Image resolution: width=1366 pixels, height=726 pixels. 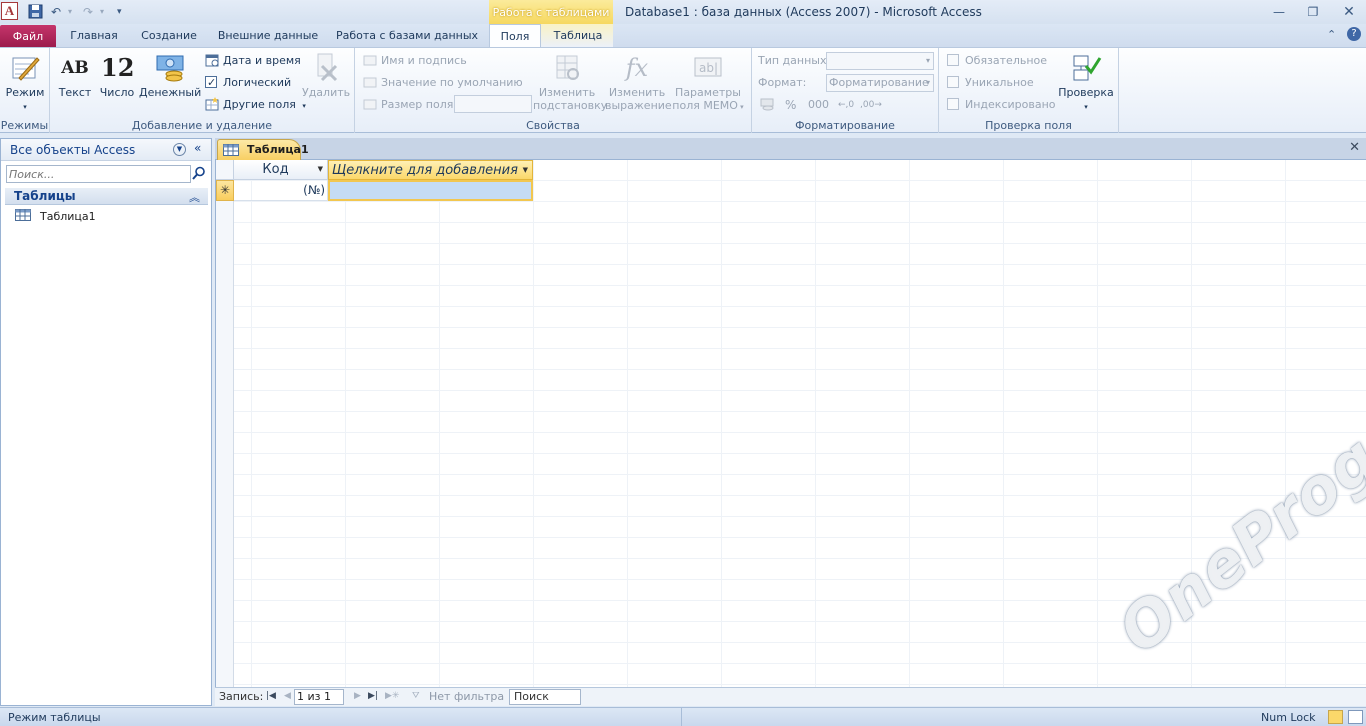 I want to click on validation-dropdown-icon: ▾, so click(x=1086, y=107).